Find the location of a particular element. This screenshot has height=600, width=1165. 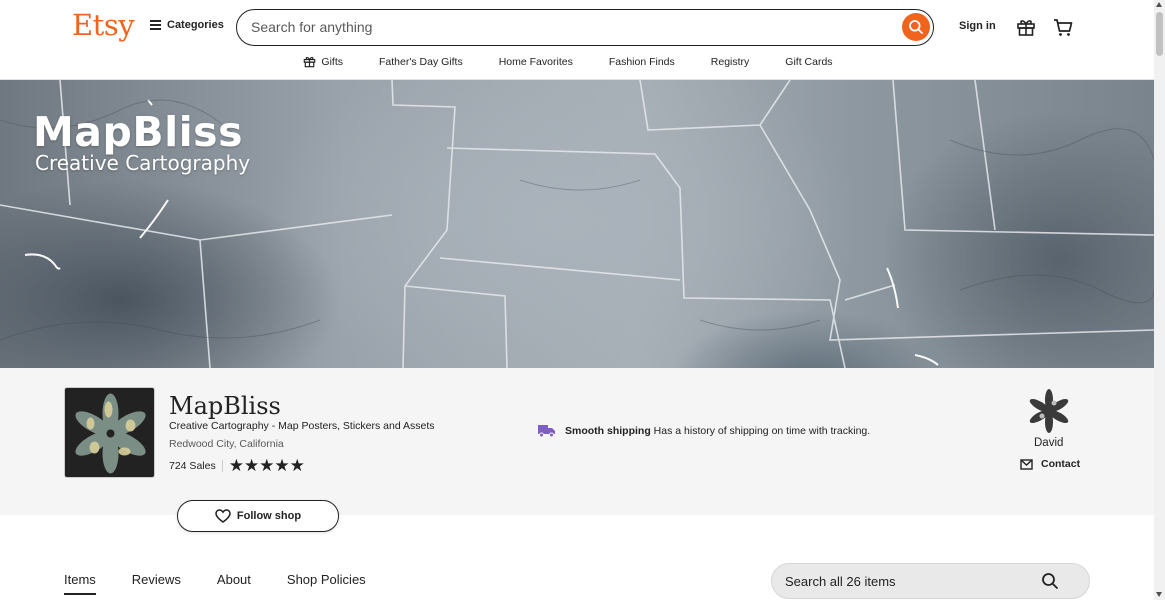

star-rating: ★★★★★ is located at coordinates (267, 465).